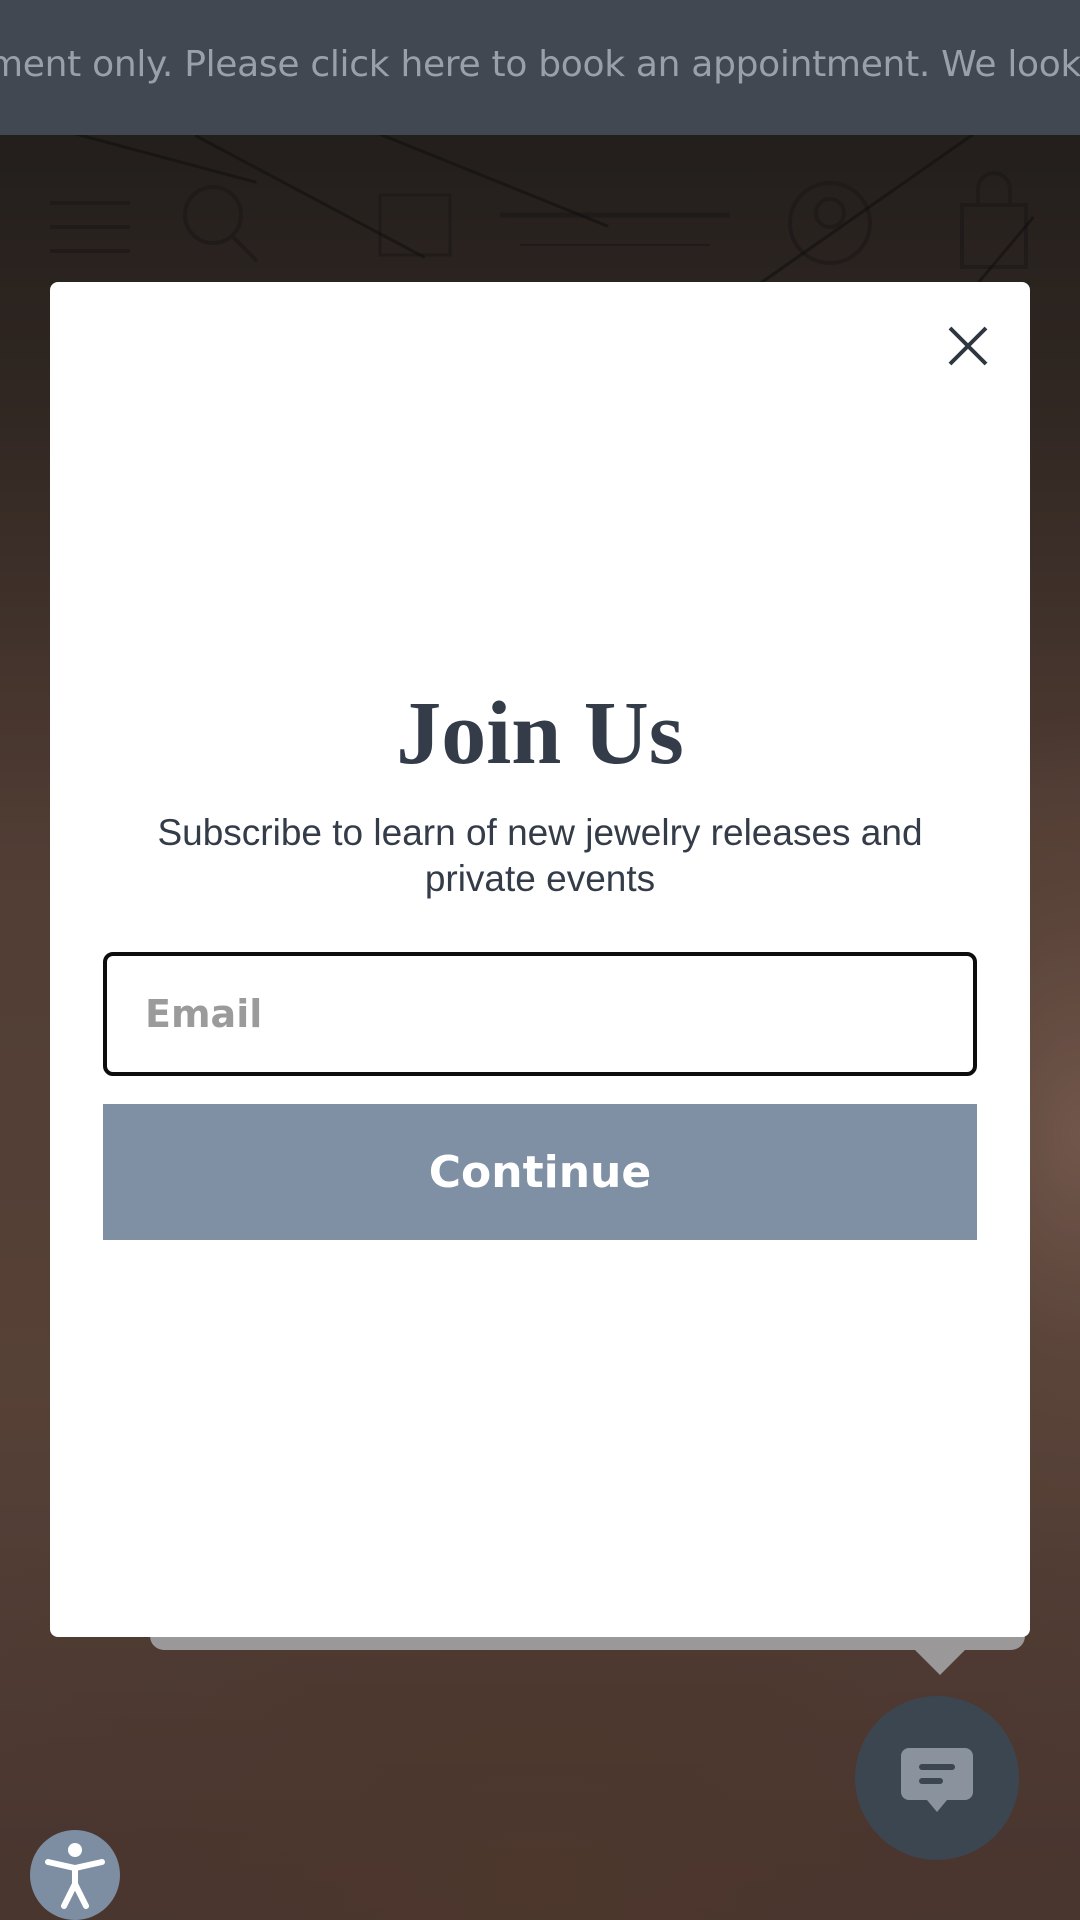  I want to click on close-icon, so click(968, 346).